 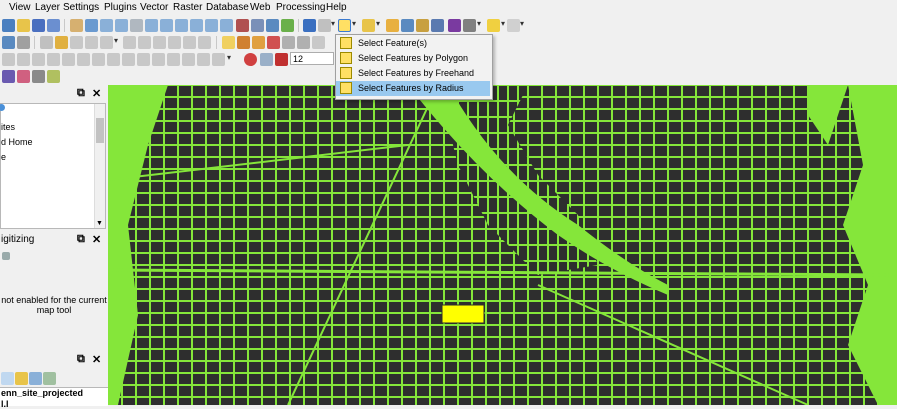 I want to click on cad-icon, so click(x=6, y=256).